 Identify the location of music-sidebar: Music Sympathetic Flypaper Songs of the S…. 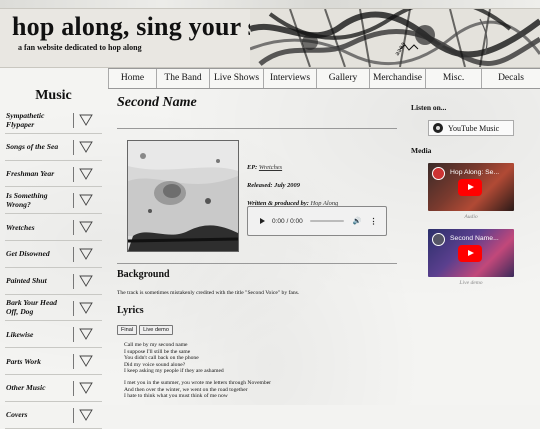
(53, 258).